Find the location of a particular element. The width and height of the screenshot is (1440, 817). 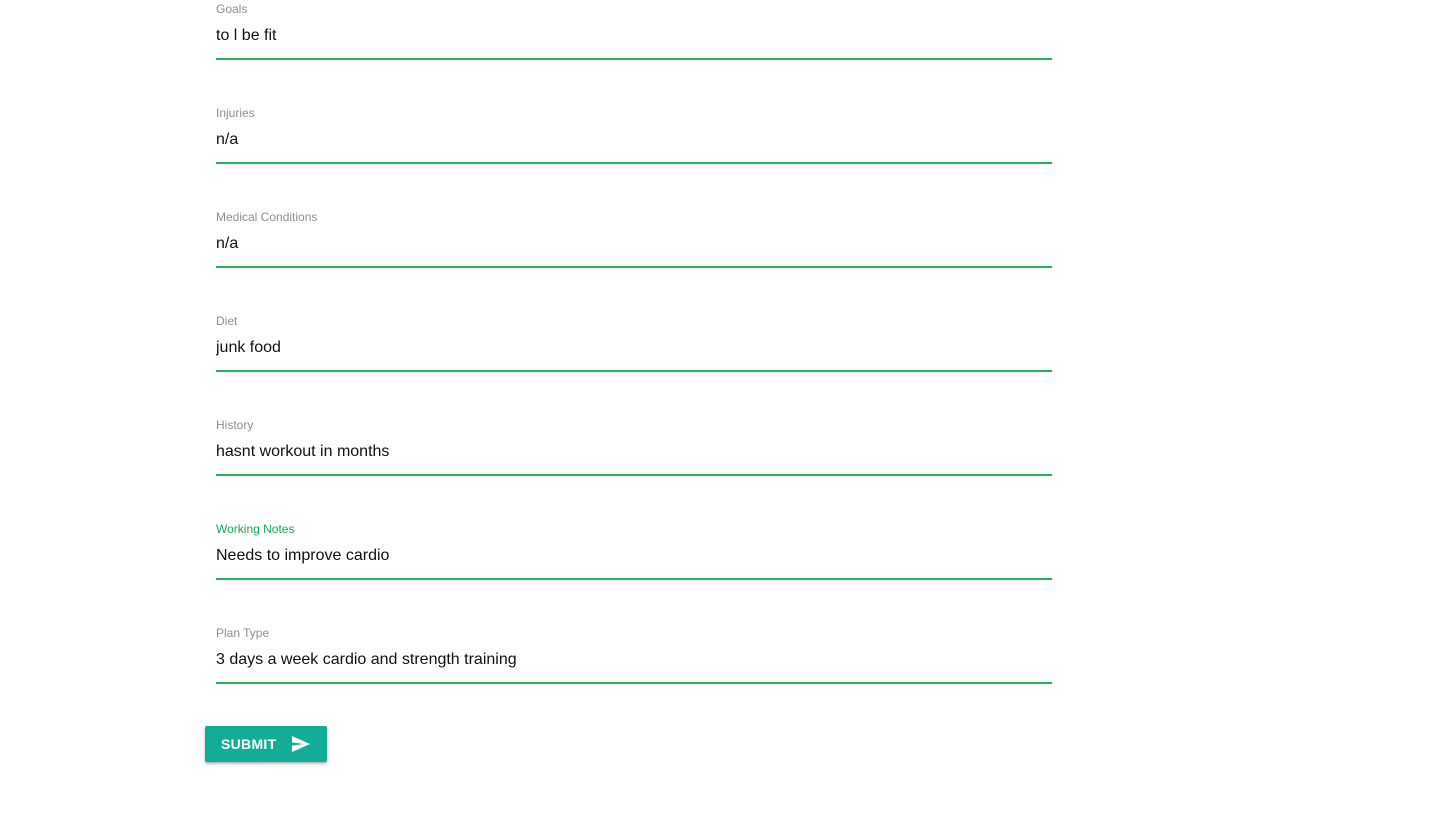

submit-button: SUBMIT is located at coordinates (266, 744).